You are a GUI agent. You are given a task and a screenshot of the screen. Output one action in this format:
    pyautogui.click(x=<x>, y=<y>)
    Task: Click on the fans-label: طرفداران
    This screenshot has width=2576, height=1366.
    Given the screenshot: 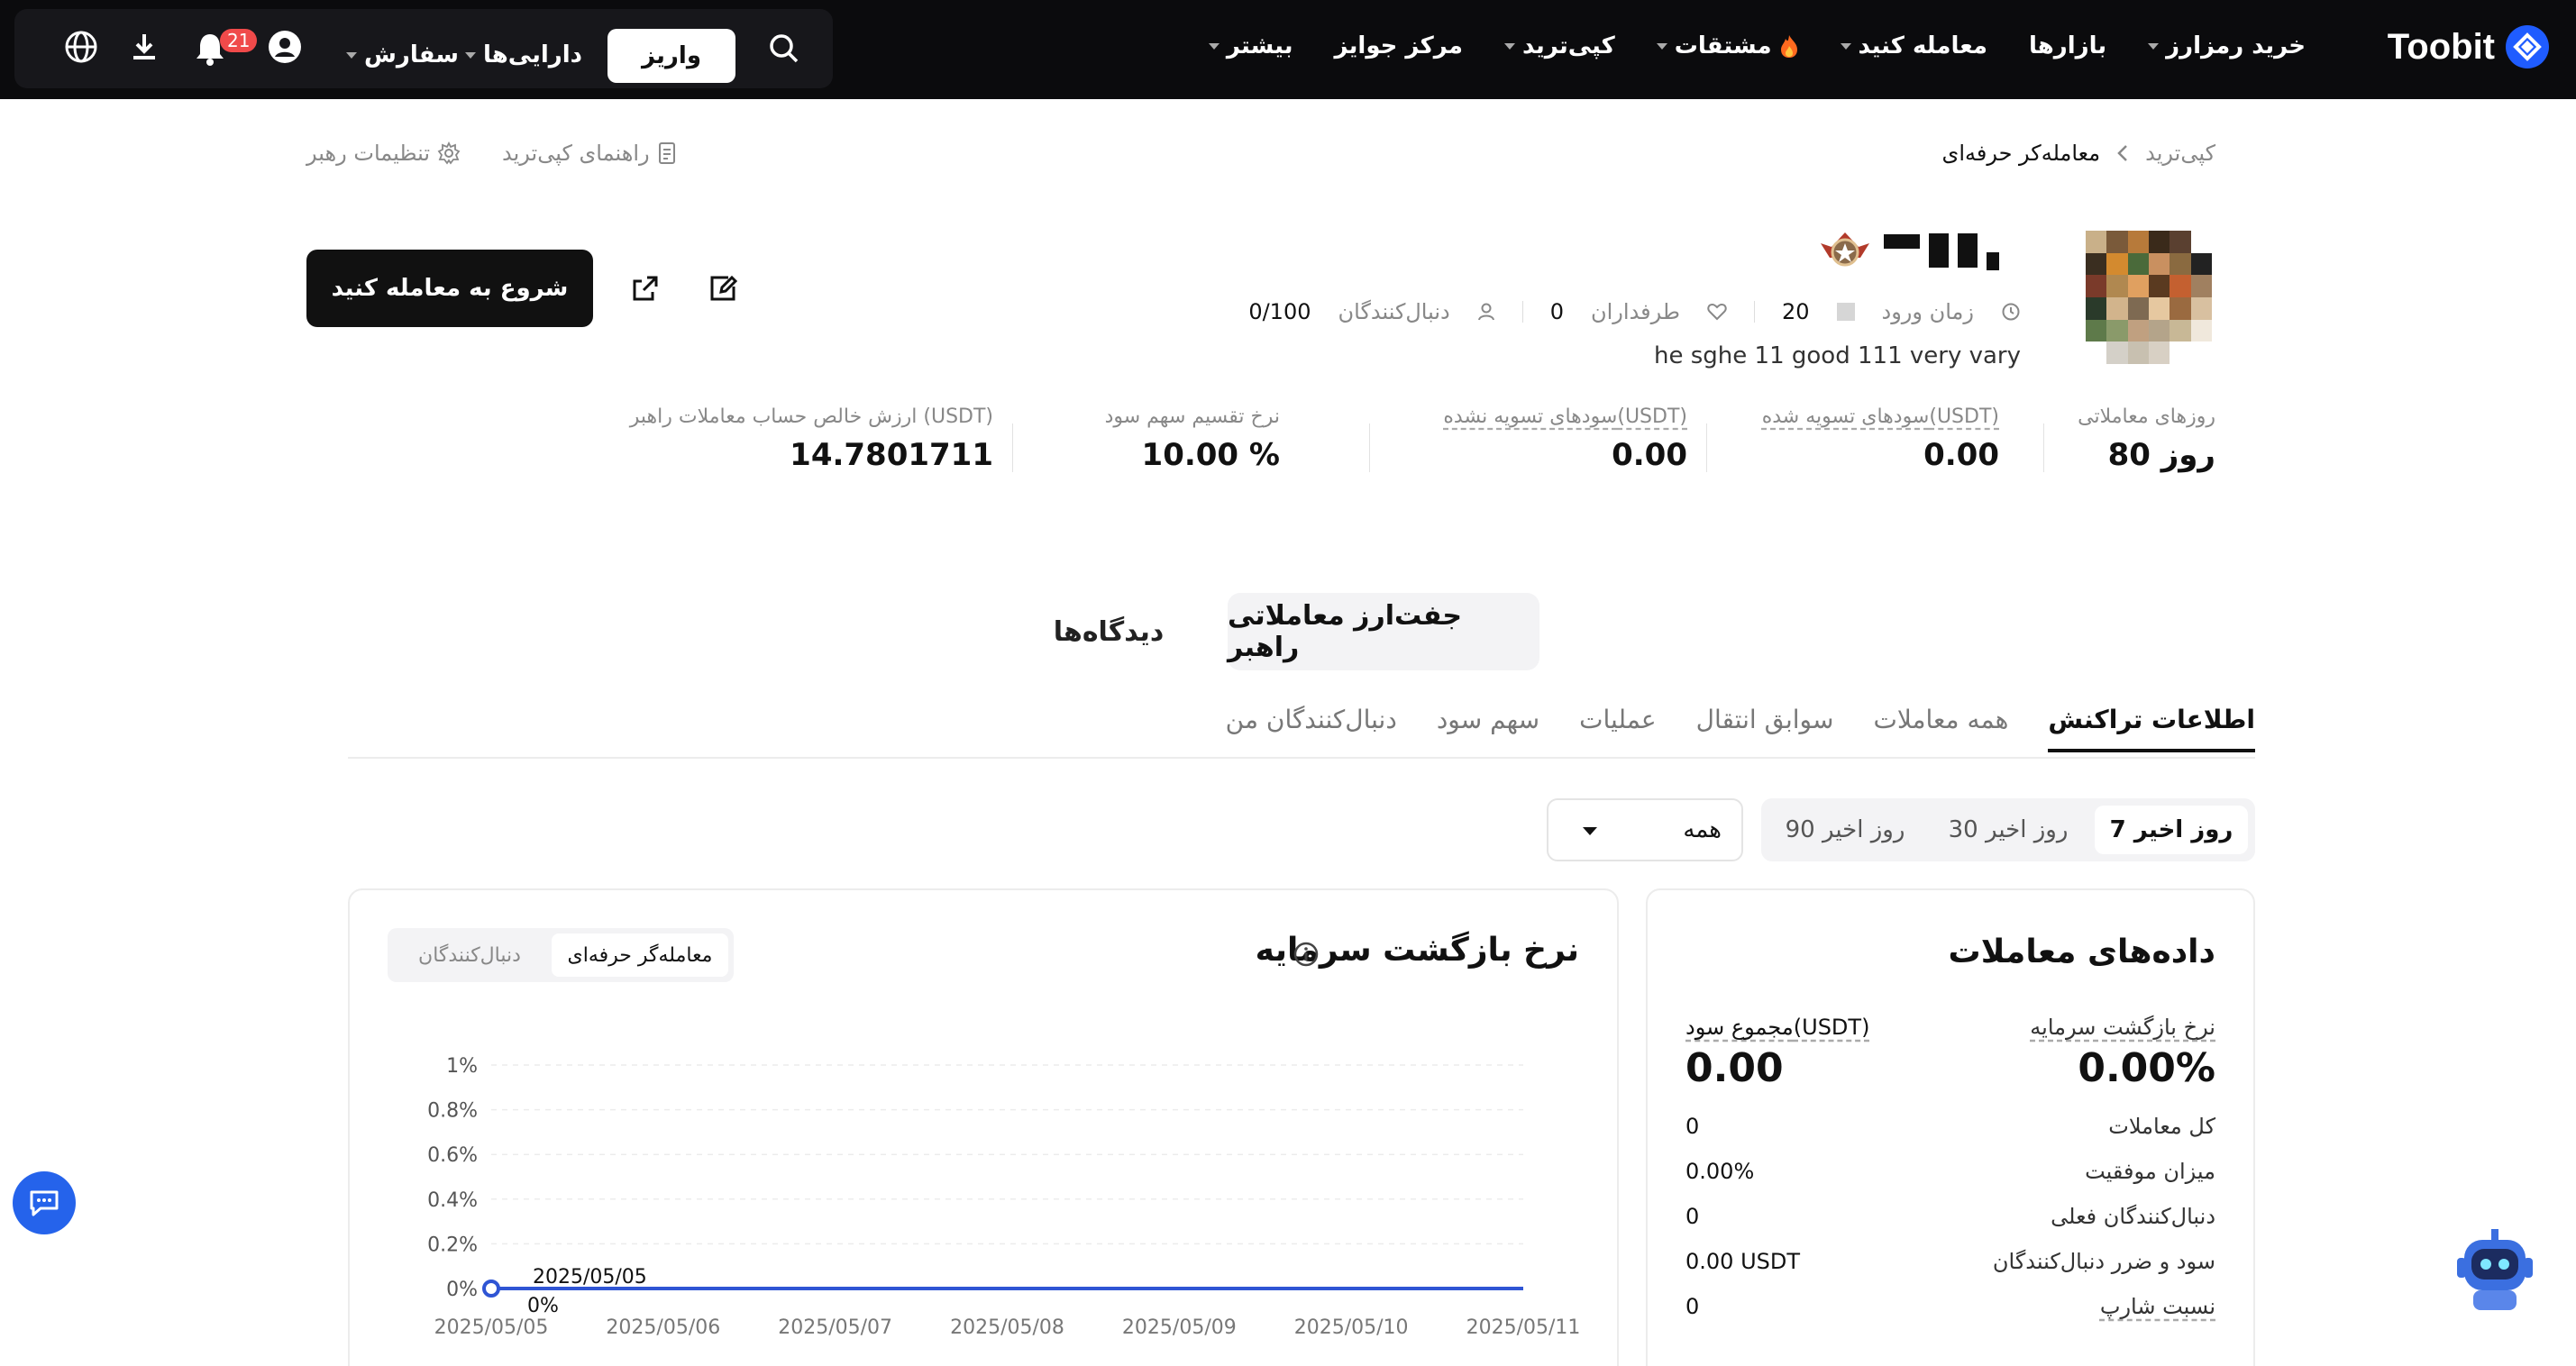 What is the action you would take?
    pyautogui.click(x=1635, y=311)
    